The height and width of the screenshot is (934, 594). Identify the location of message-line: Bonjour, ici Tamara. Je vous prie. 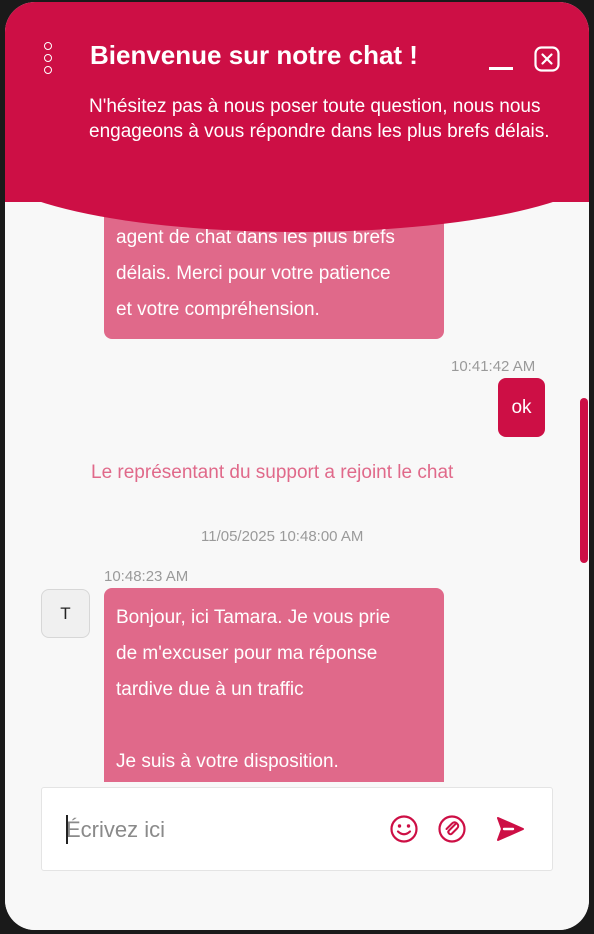
(253, 617).